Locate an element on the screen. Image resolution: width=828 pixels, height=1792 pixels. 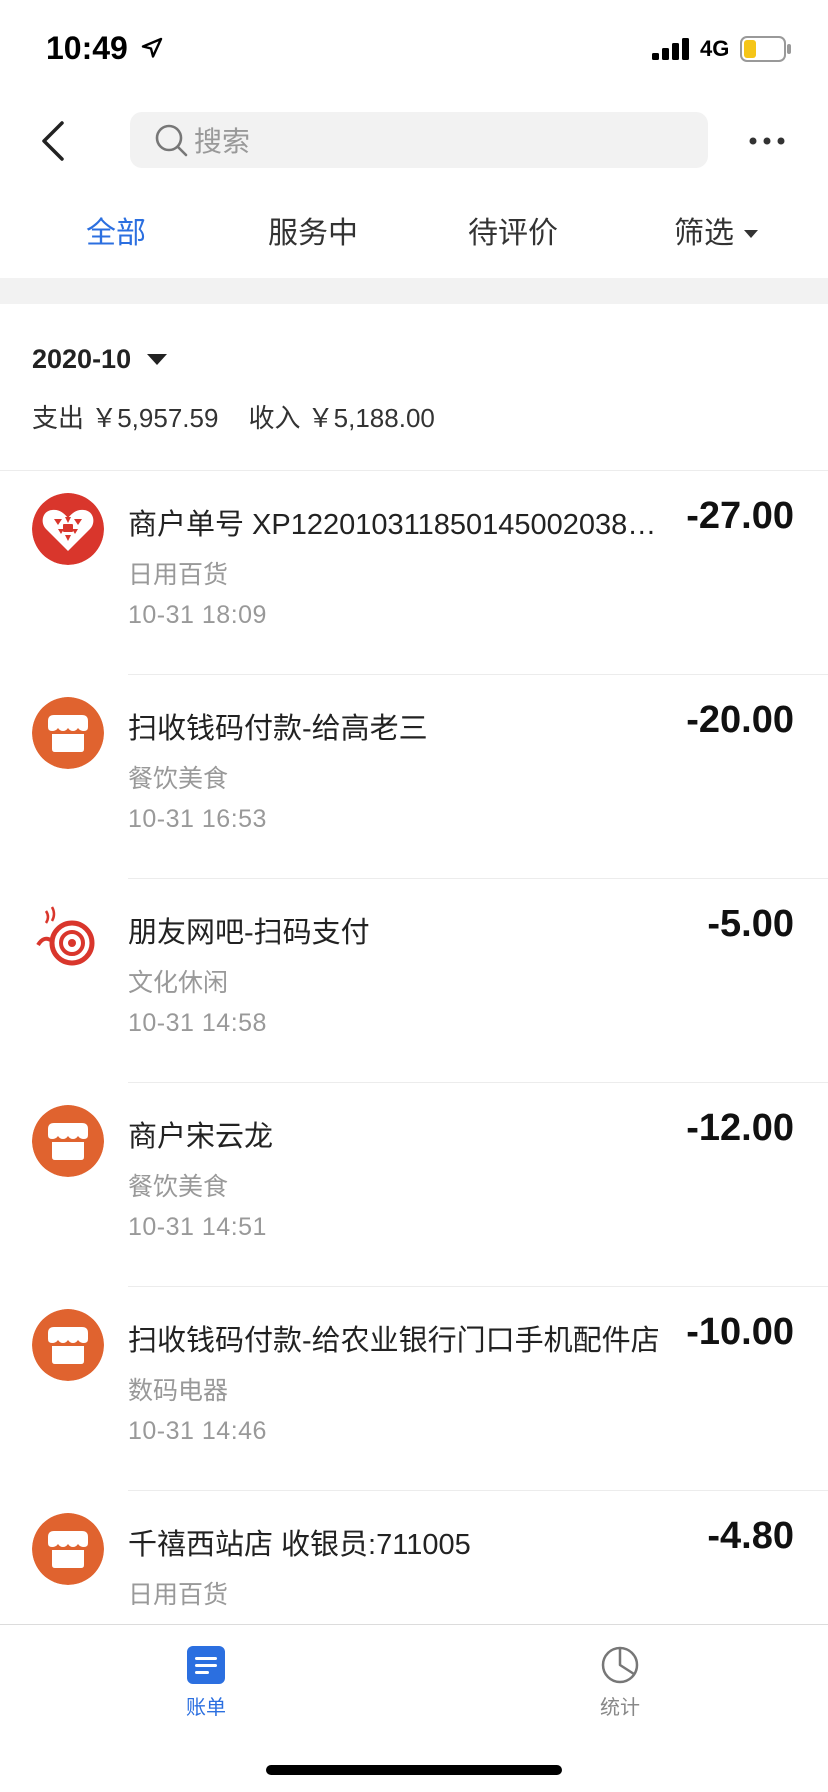
transaction-time: 10-31 14:51 is located at coordinates (197, 1227).